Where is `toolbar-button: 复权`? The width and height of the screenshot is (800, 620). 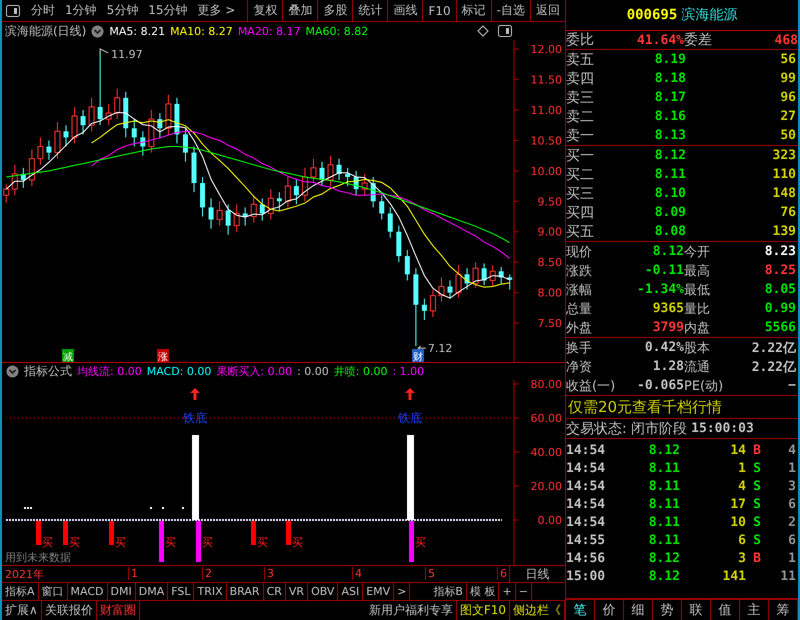 toolbar-button: 复权 is located at coordinates (264, 10).